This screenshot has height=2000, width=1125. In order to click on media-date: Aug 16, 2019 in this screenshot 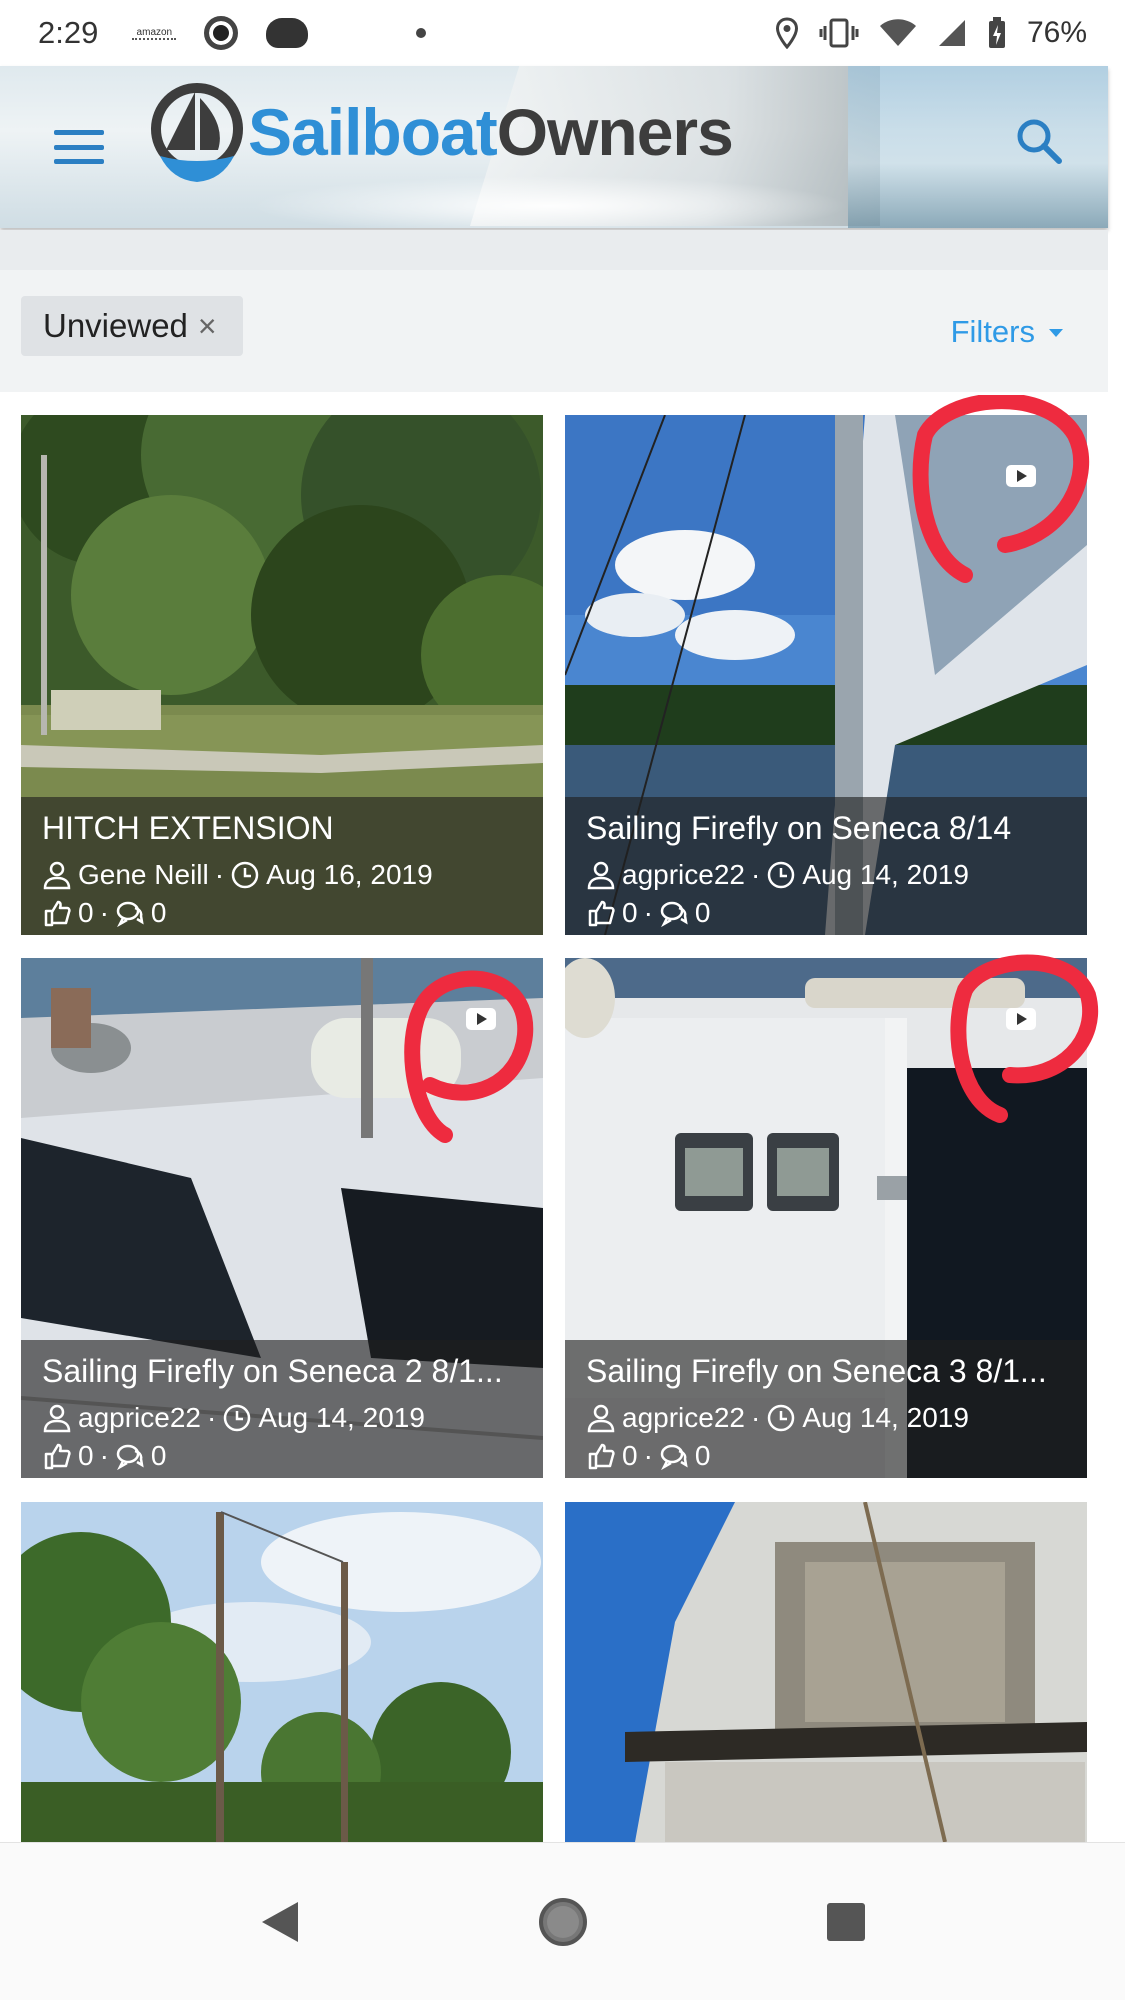, I will do `click(349, 874)`.